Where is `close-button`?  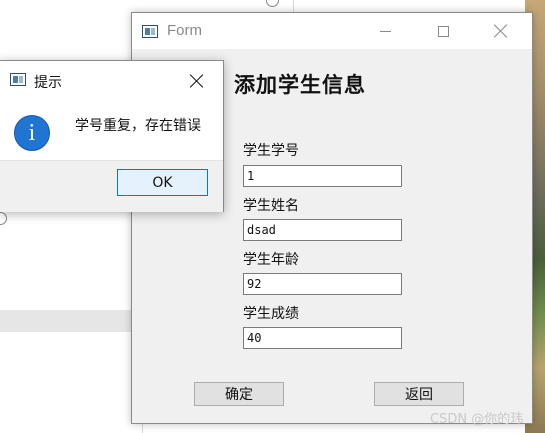
close-button is located at coordinates (501, 31).